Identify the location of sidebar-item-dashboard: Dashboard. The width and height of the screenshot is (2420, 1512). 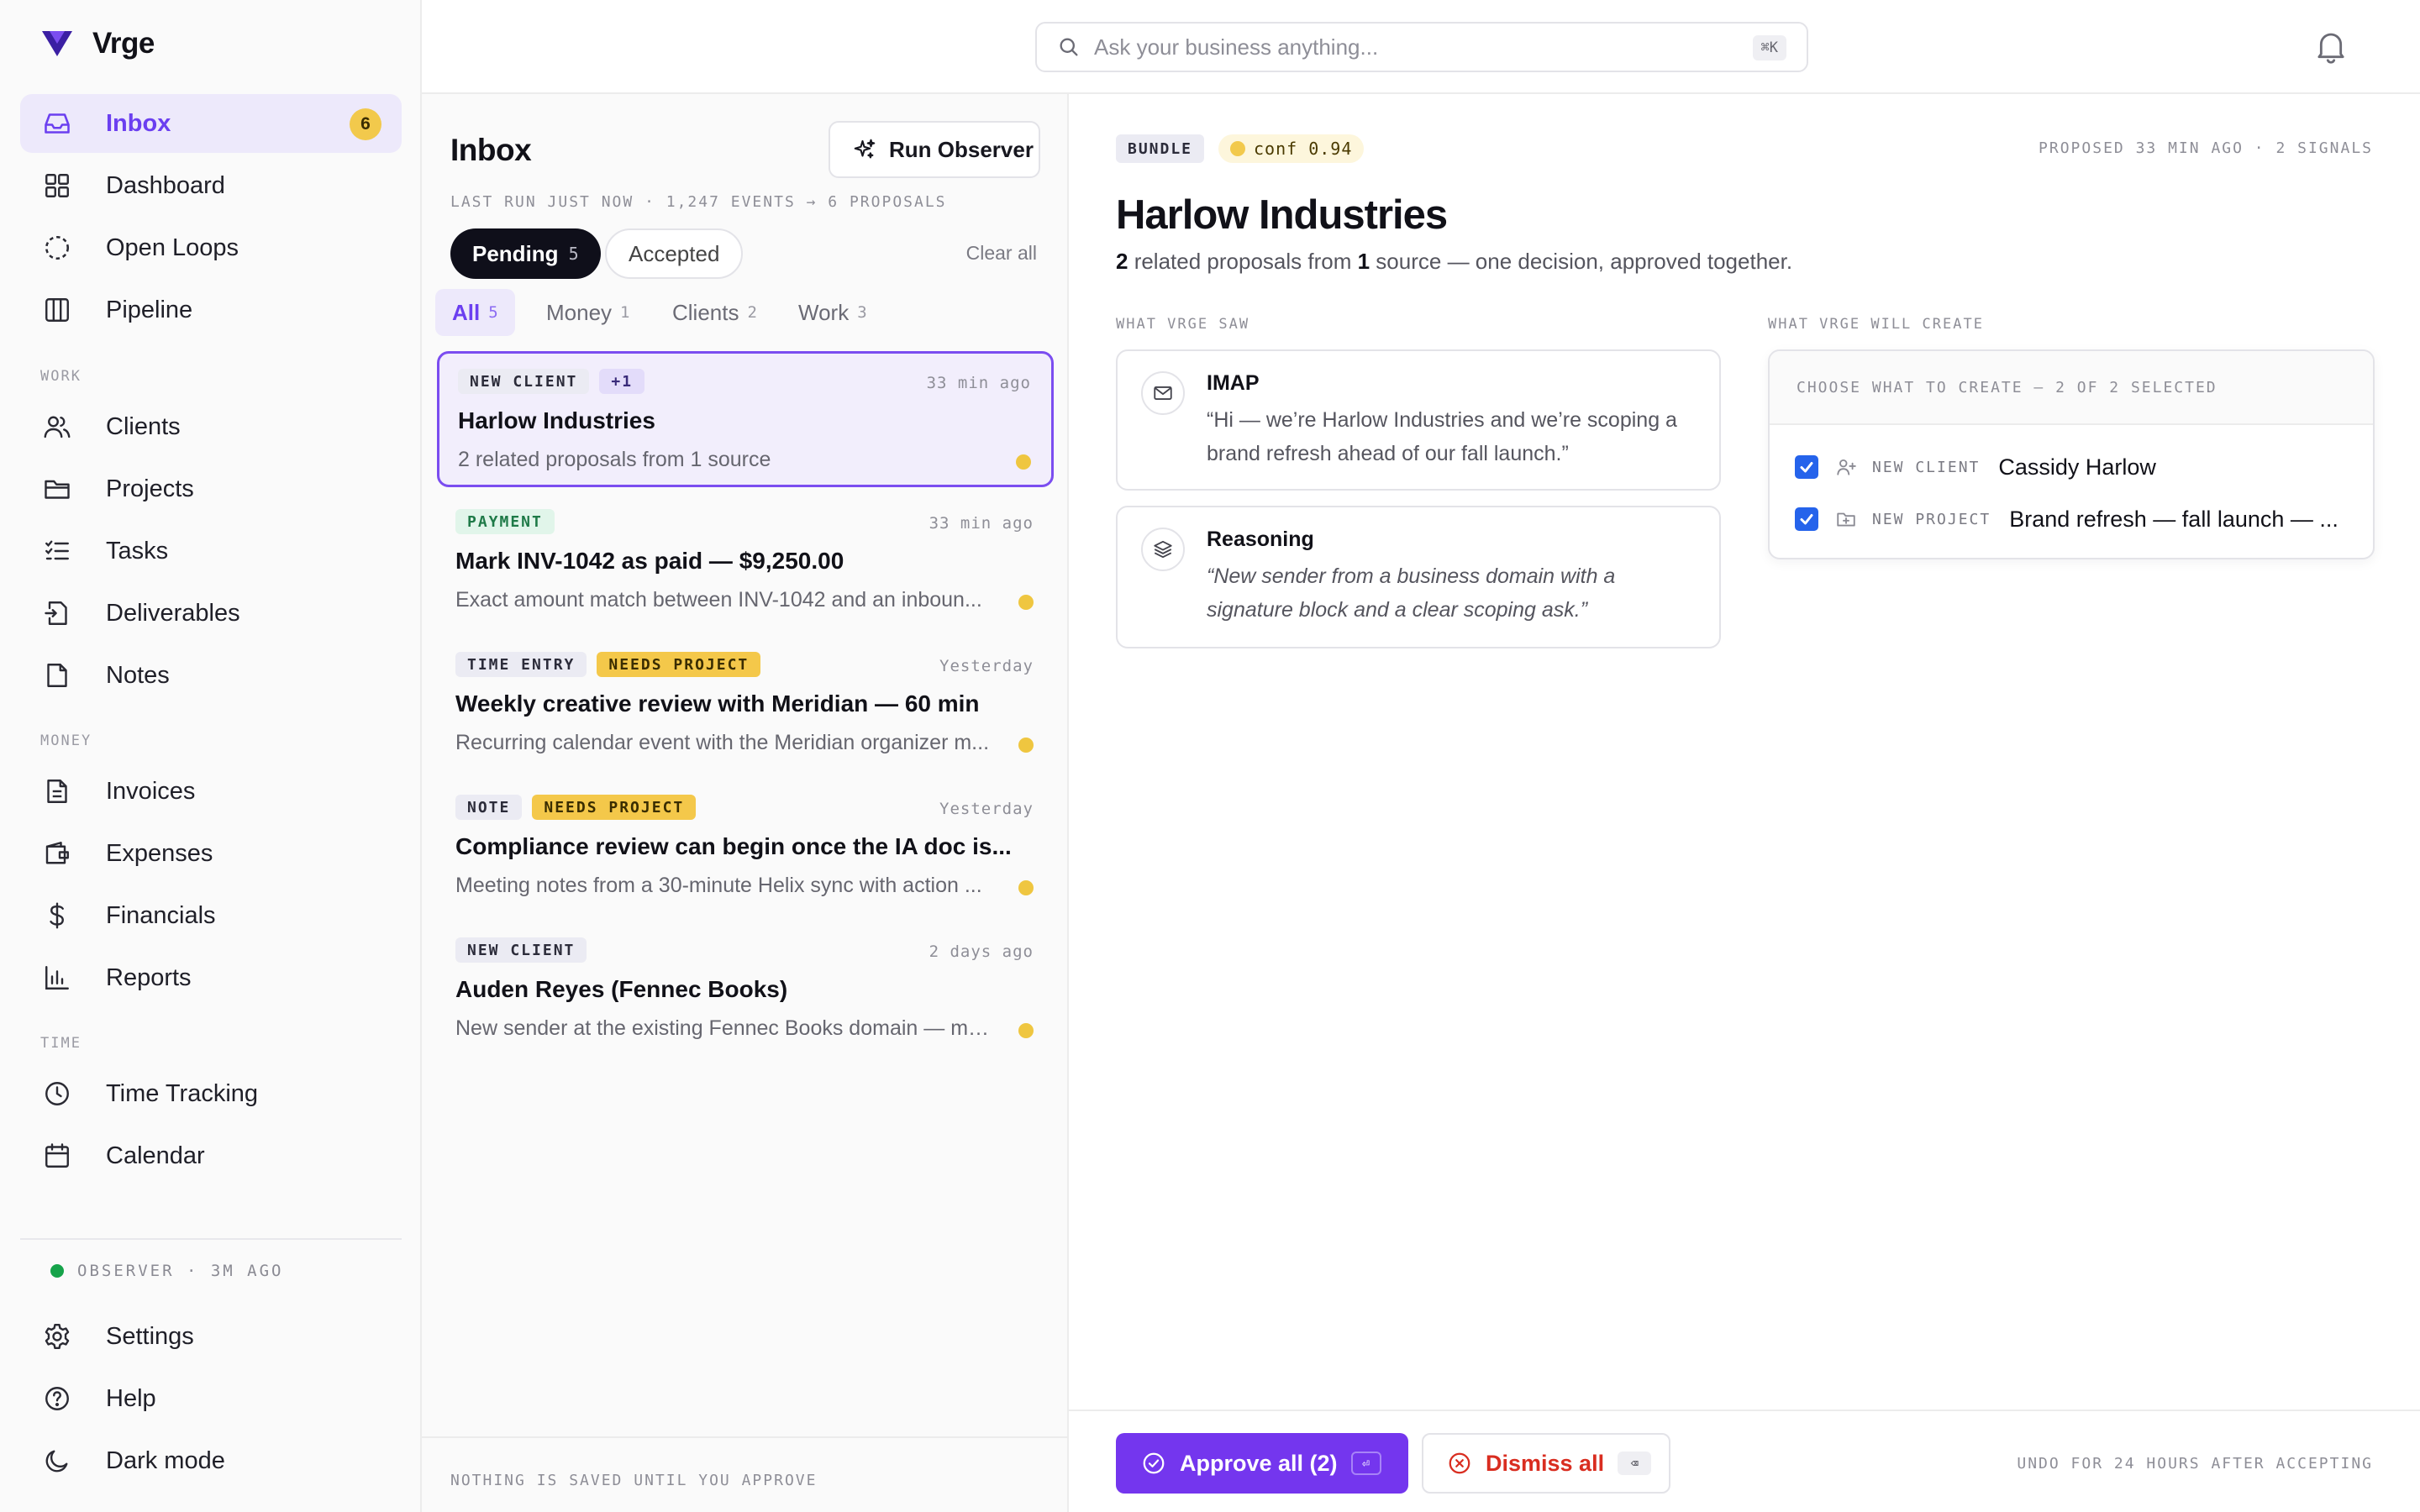
(211, 185).